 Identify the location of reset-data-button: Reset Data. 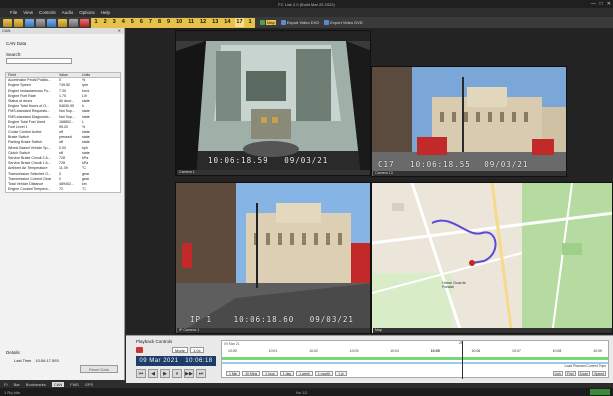
(99, 369).